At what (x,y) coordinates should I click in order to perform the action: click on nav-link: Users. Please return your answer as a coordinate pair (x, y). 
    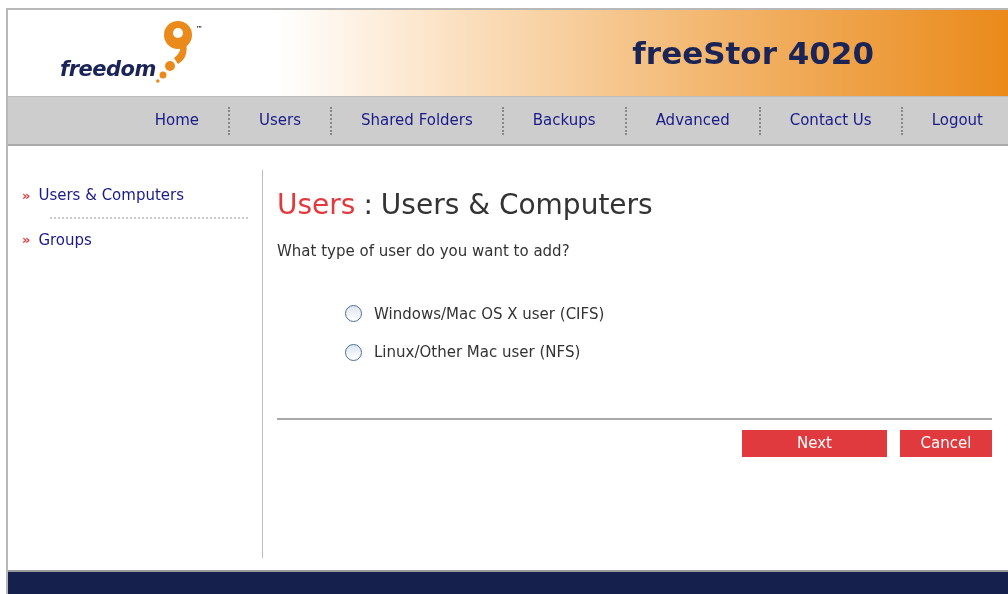
    Looking at the image, I should click on (280, 120).